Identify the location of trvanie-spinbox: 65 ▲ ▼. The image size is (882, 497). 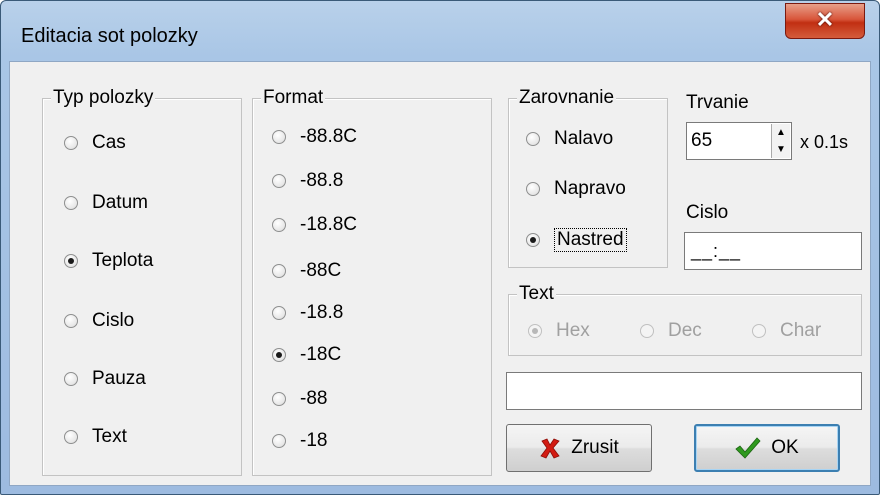
(739, 141).